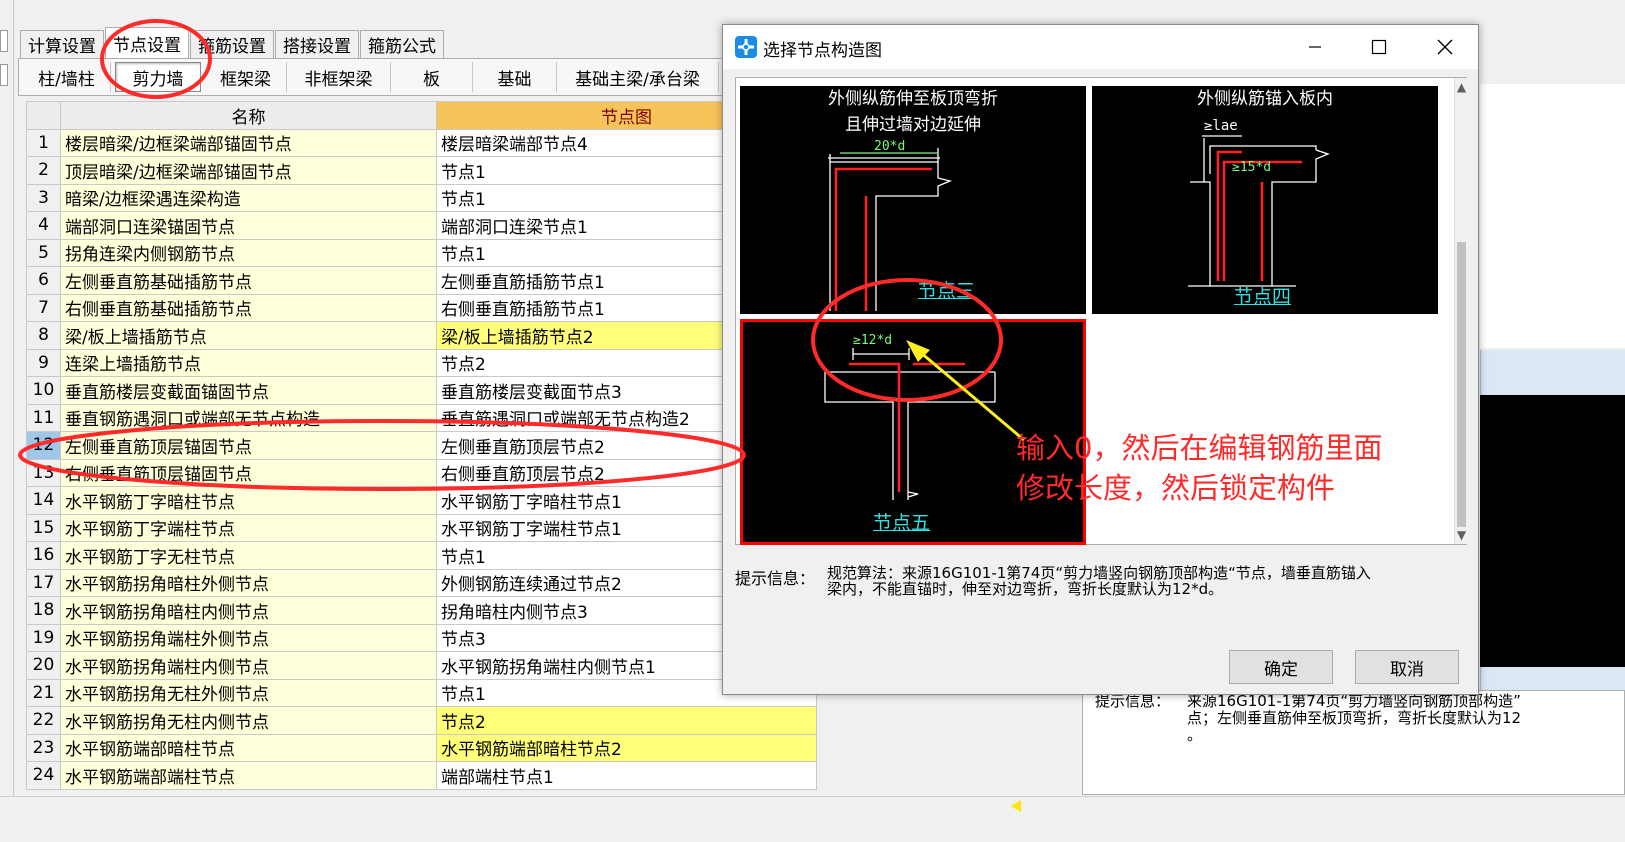 Image resolution: width=1625 pixels, height=842 pixels. What do you see at coordinates (248, 445) in the screenshot?
I see `node-name-cell: 左侧垂直筋顶层锚固节点` at bounding box center [248, 445].